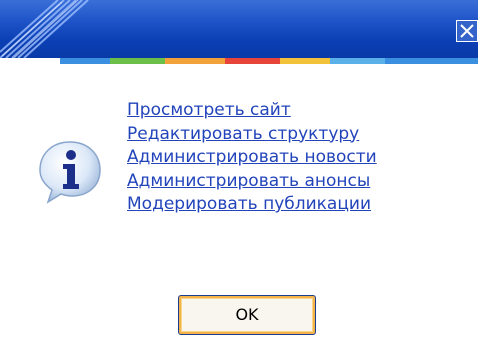 This screenshot has height=349, width=478. I want to click on close-icon, so click(467, 31).